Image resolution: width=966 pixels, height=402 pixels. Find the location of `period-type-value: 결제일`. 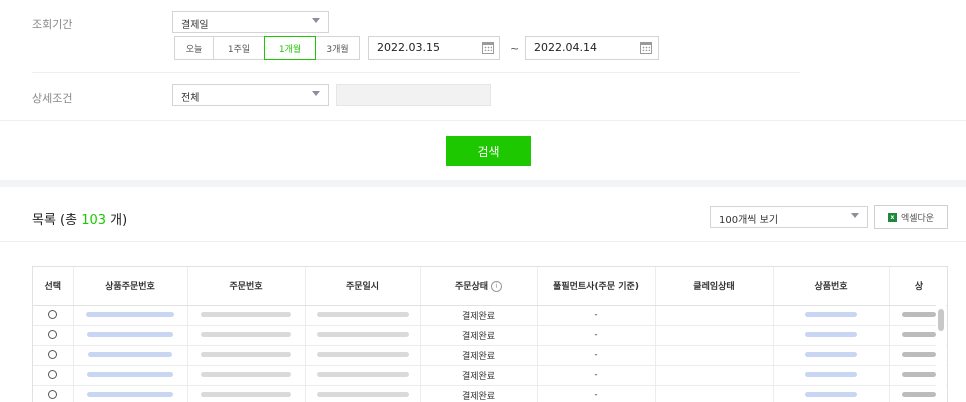

period-type-value: 결제일 is located at coordinates (195, 25).